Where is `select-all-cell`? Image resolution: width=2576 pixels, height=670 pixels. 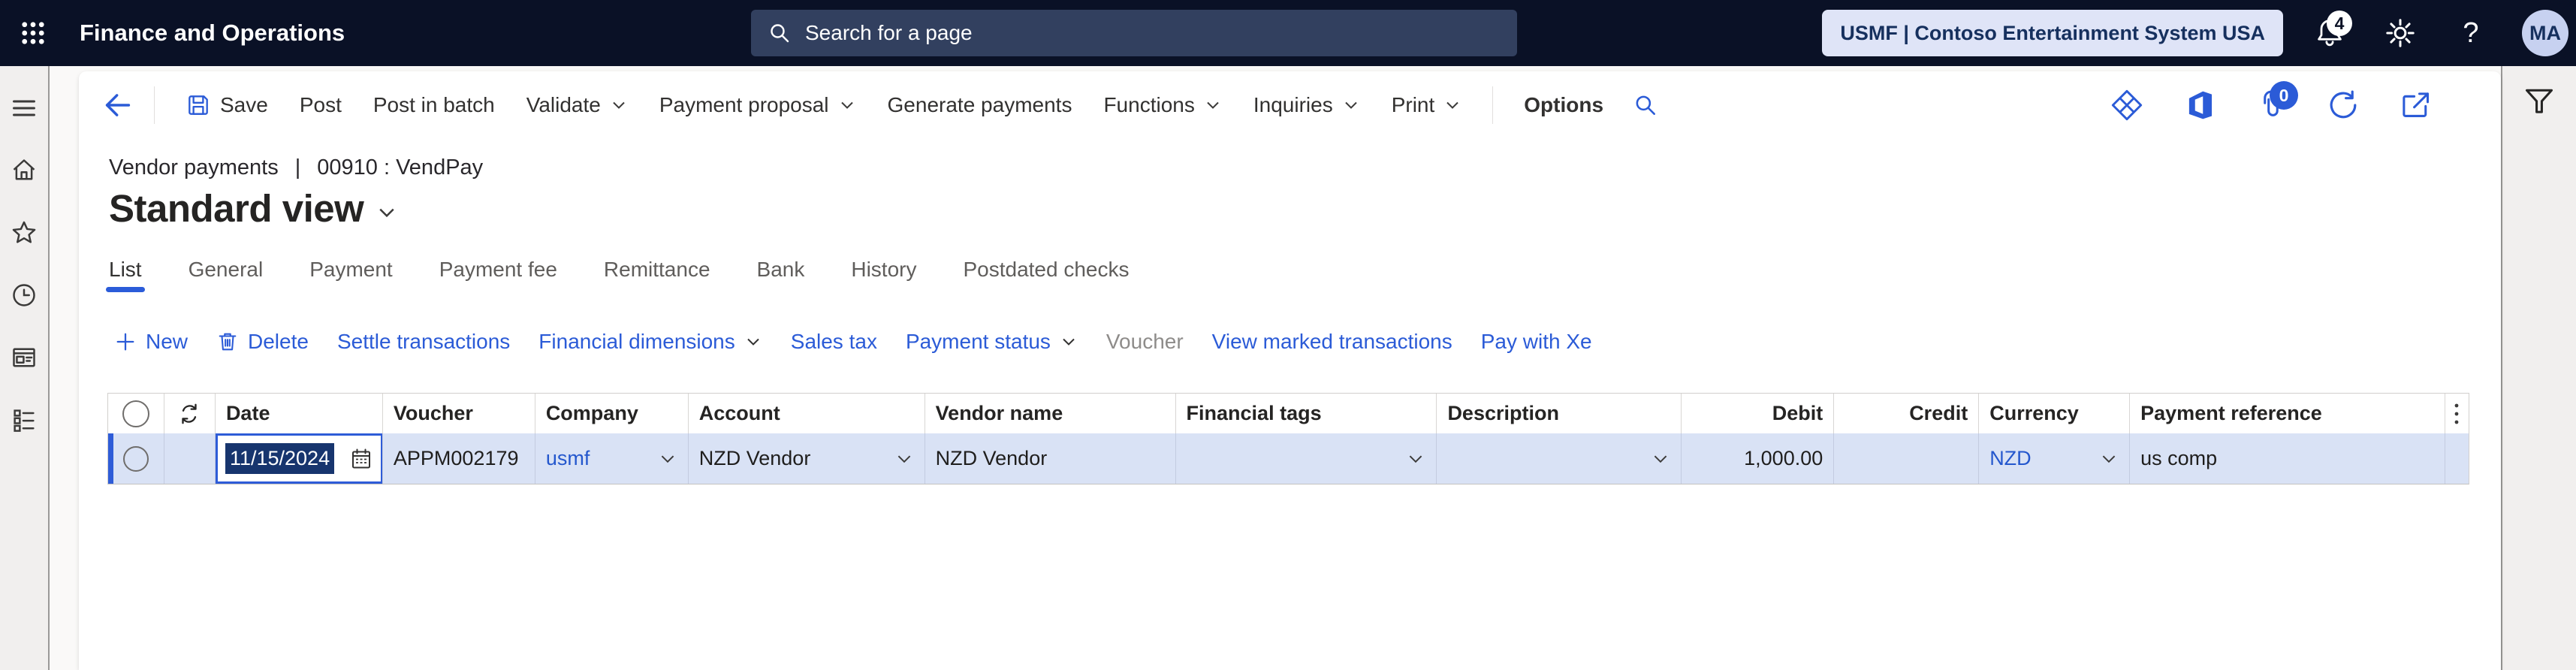 select-all-cell is located at coordinates (136, 413).